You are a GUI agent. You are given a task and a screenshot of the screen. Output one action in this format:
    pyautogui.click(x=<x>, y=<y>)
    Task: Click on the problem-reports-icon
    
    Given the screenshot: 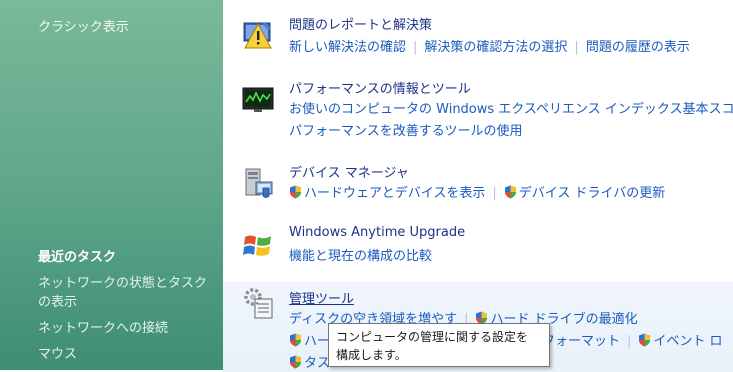 What is the action you would take?
    pyautogui.click(x=257, y=35)
    